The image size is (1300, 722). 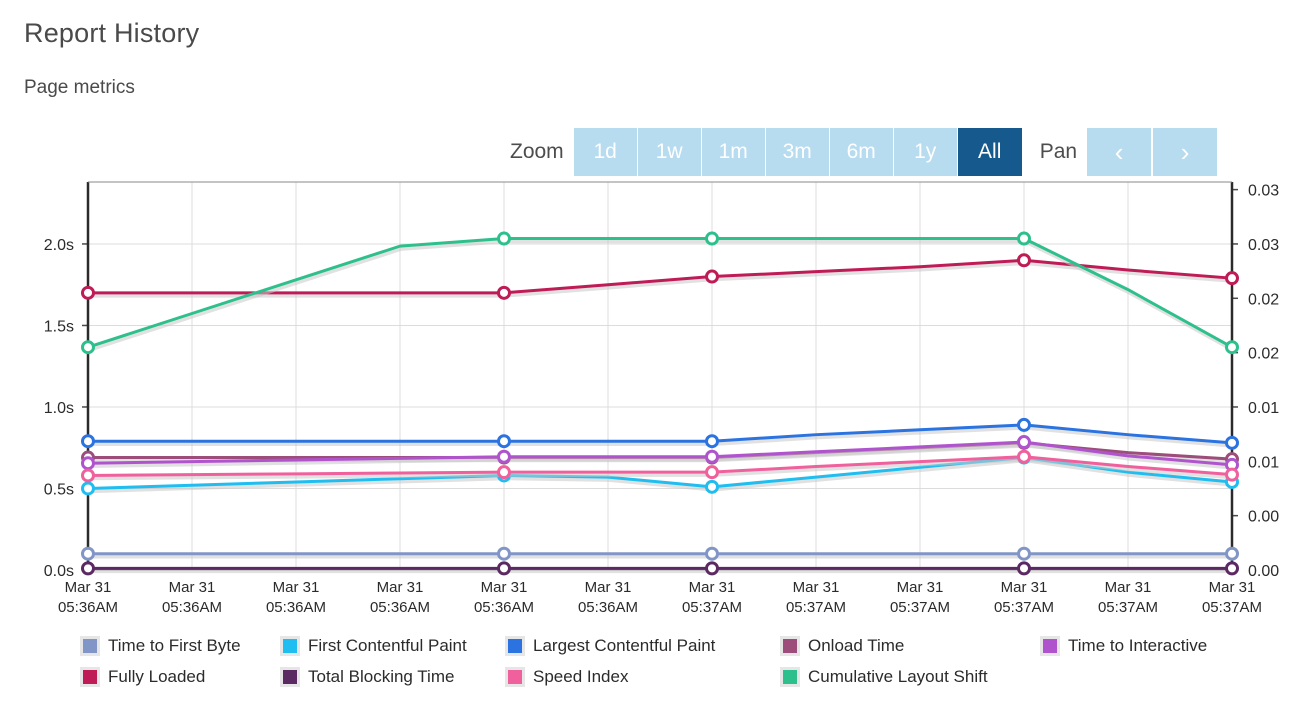 I want to click on legend-item-time-to-interactive: Time to Interactive, so click(x=1123, y=645).